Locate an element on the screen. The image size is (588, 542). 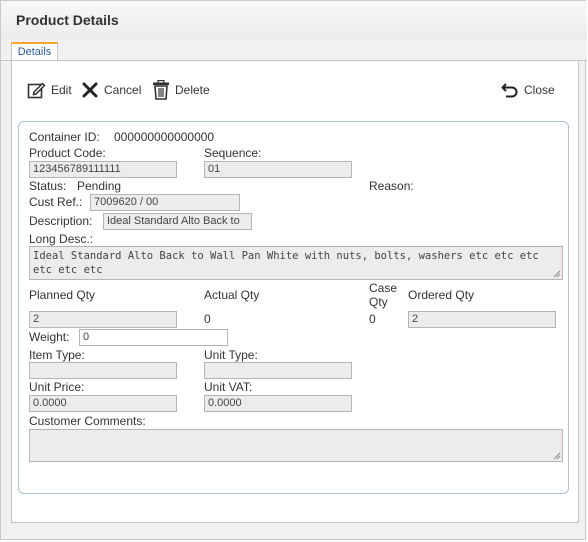
cust-ref-label: Cust Ref.: is located at coordinates (56, 202).